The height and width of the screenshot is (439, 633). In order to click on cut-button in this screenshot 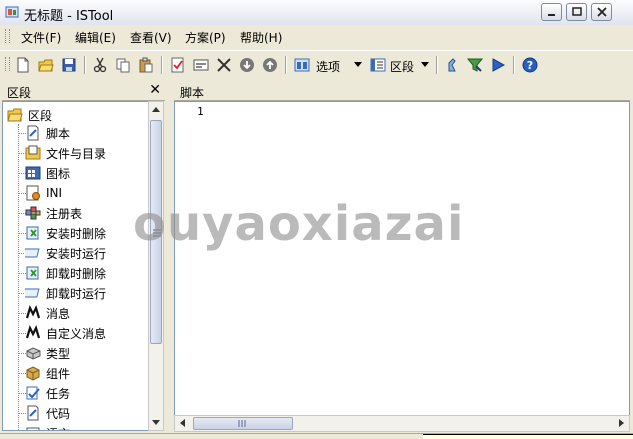, I will do `click(100, 65)`.